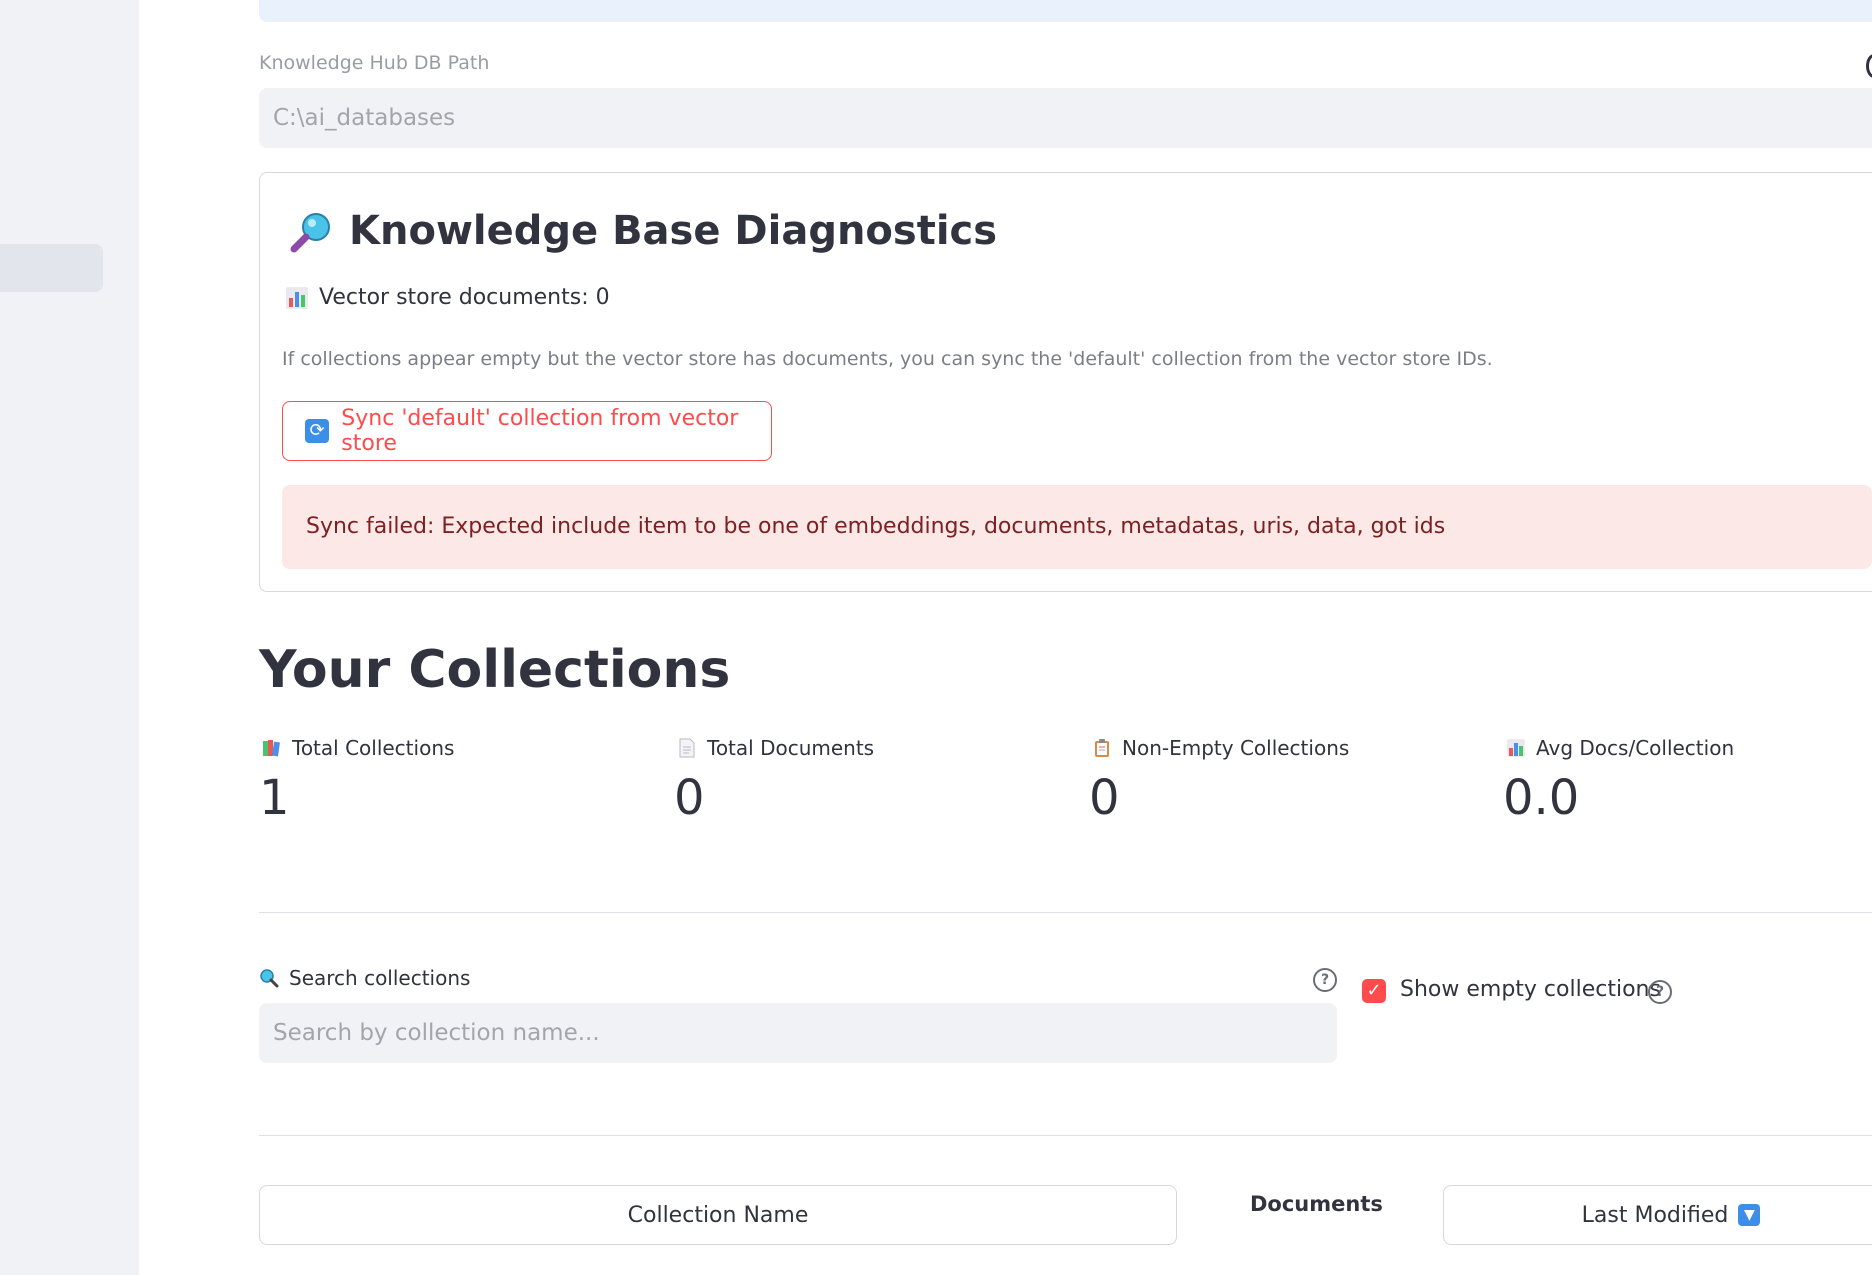 This screenshot has height=1275, width=1872. Describe the element at coordinates (798, 1033) in the screenshot. I see `search-input` at that location.